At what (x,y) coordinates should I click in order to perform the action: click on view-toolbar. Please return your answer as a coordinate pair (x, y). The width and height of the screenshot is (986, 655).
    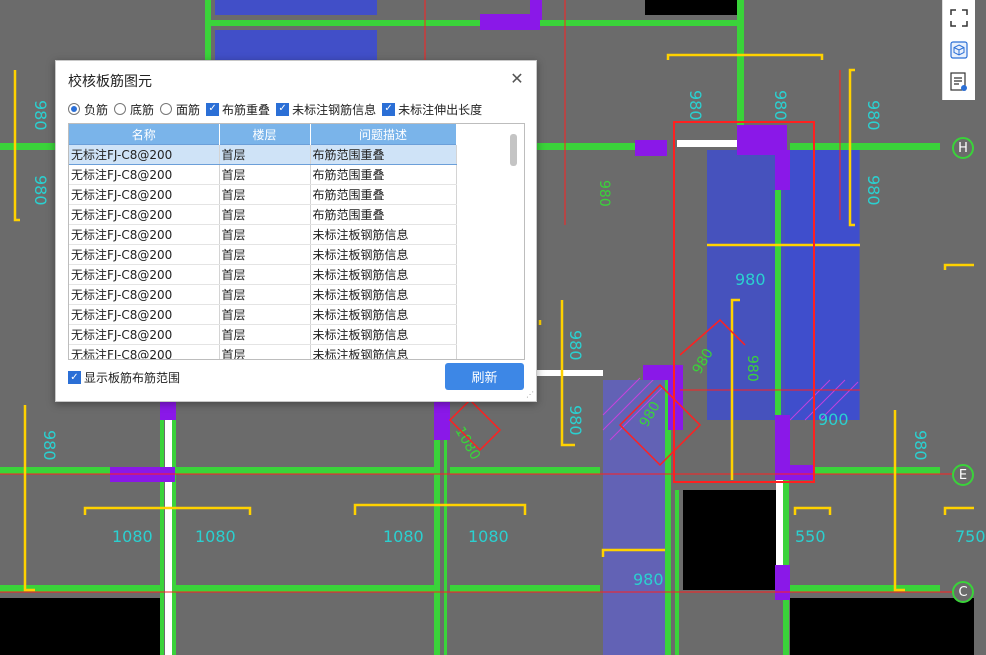
    Looking at the image, I should click on (958, 50).